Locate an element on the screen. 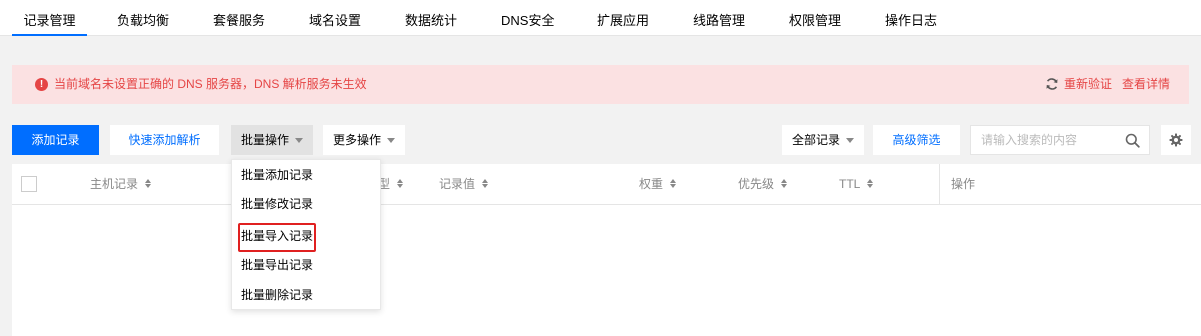  col-ttl: TTL is located at coordinates (856, 184).